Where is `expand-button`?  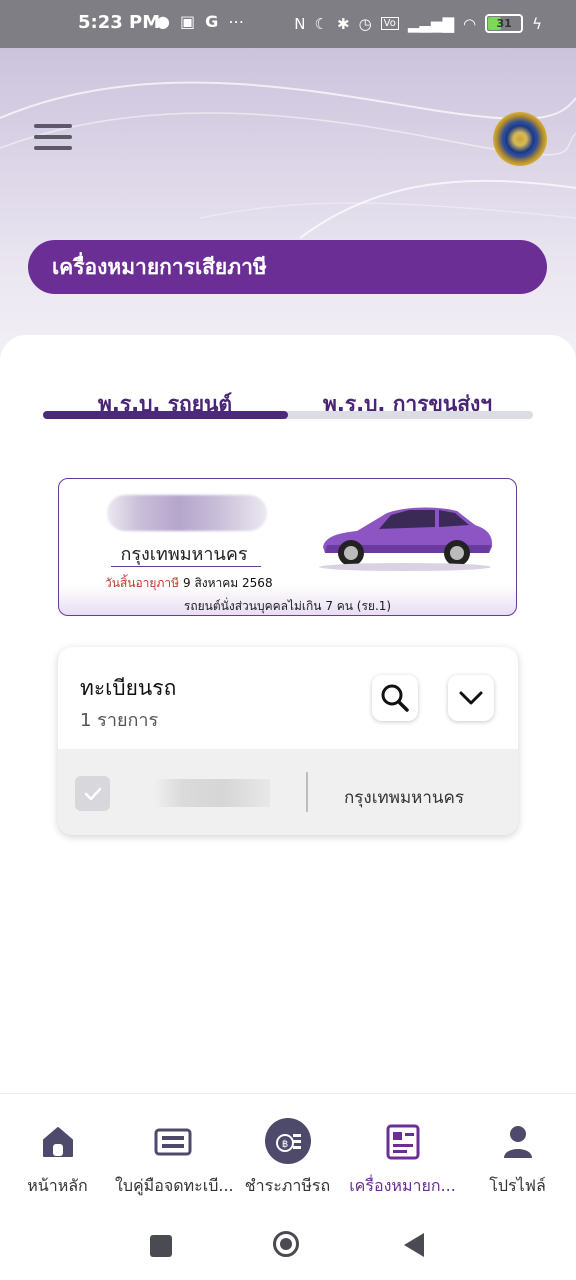
expand-button is located at coordinates (471, 698).